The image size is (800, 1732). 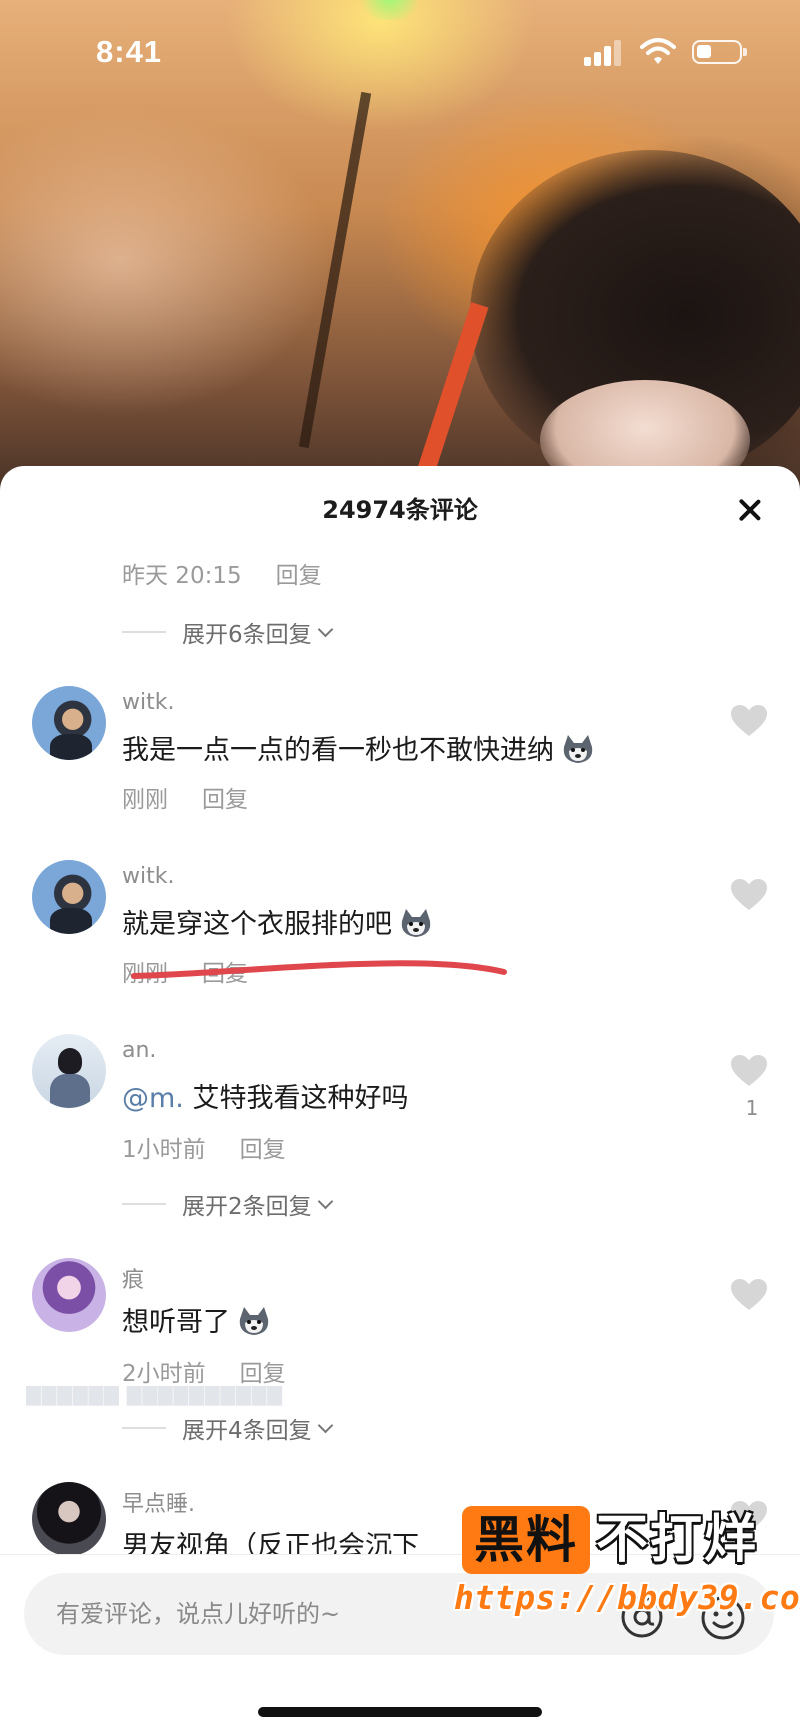 I want to click on mention-link: @m., so click(x=153, y=1098).